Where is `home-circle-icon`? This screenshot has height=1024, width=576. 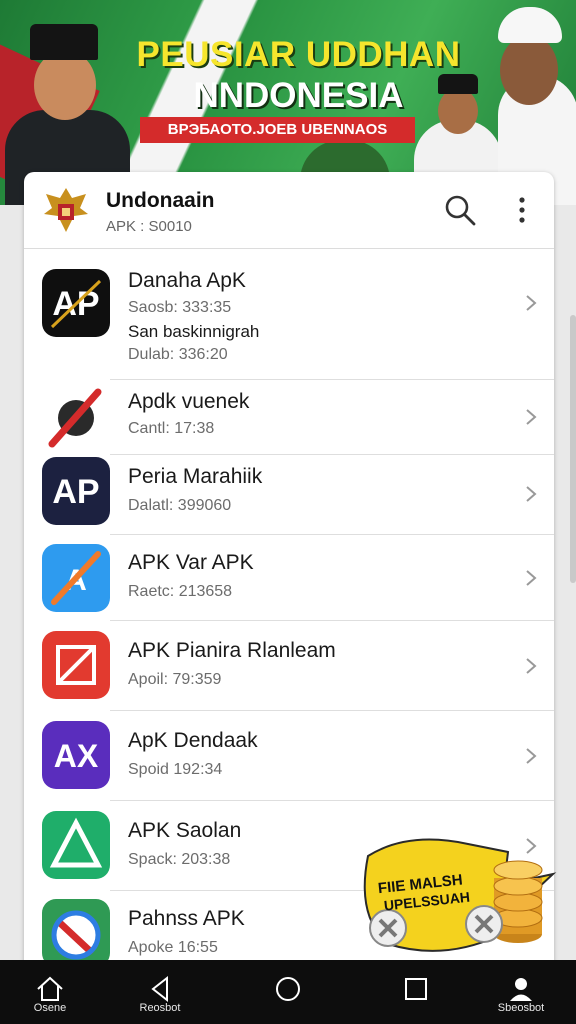 home-circle-icon is located at coordinates (288, 989).